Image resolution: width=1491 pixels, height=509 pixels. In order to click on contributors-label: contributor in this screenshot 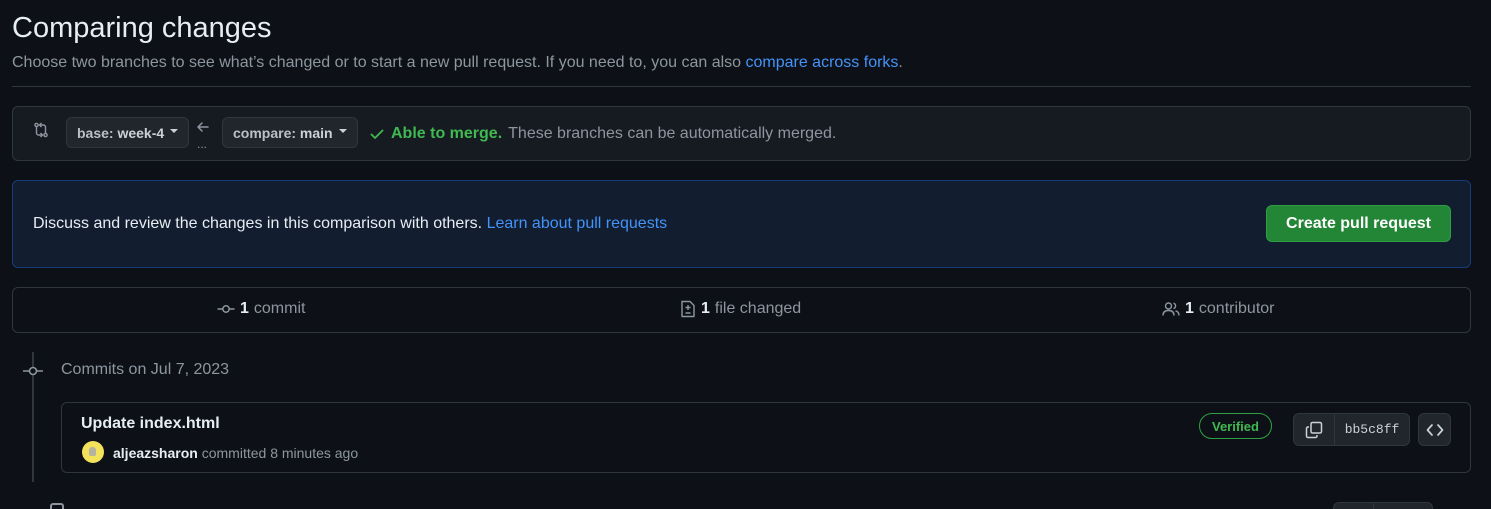, I will do `click(1236, 308)`.